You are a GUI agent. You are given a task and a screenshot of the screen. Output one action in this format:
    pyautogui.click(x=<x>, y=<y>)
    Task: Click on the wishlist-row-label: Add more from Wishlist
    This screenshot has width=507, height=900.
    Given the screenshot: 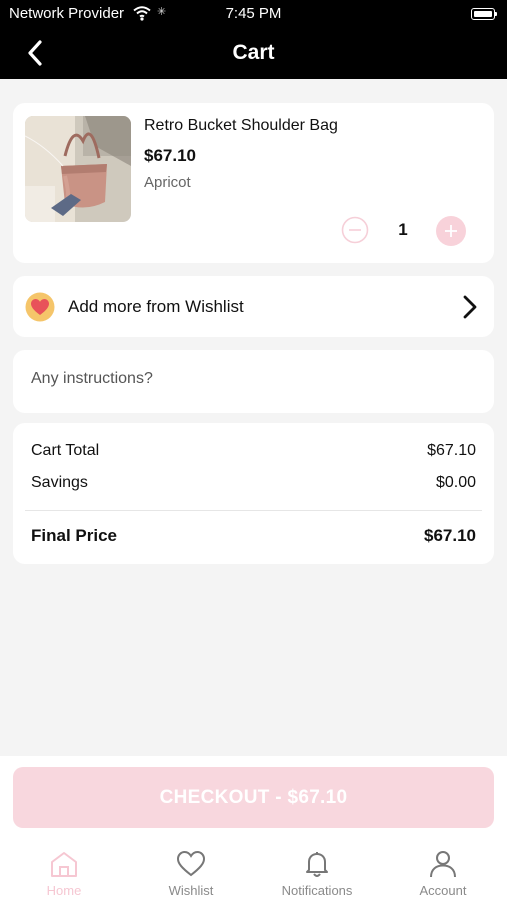 What is the action you would take?
    pyautogui.click(x=156, y=306)
    